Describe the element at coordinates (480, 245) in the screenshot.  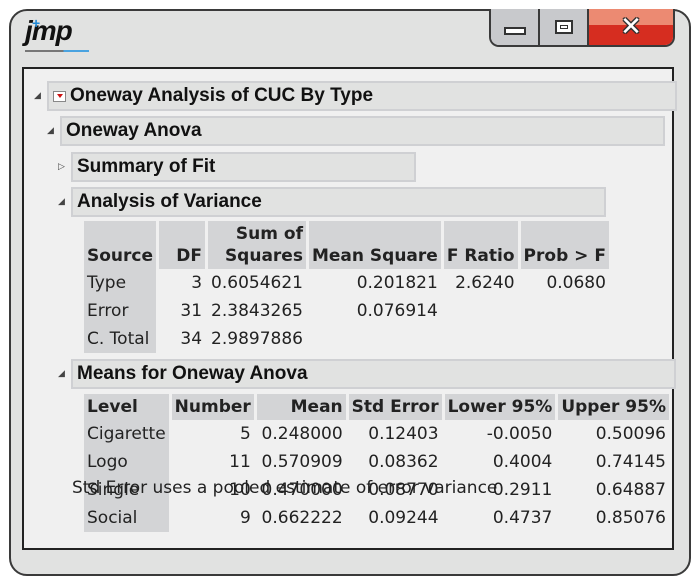
I see `col-f-ratio: F Ratio` at that location.